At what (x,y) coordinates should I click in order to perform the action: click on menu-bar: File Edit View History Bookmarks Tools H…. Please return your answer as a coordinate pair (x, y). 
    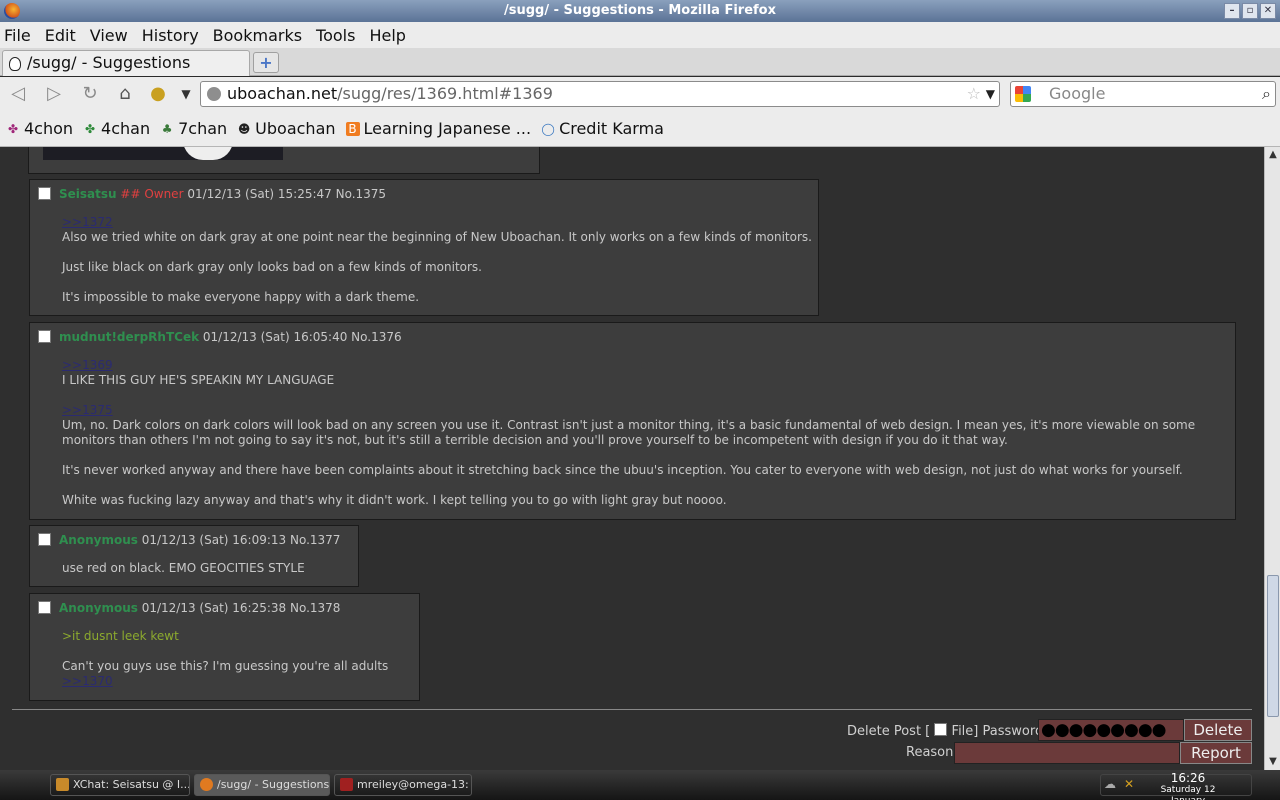
    Looking at the image, I should click on (640, 35).